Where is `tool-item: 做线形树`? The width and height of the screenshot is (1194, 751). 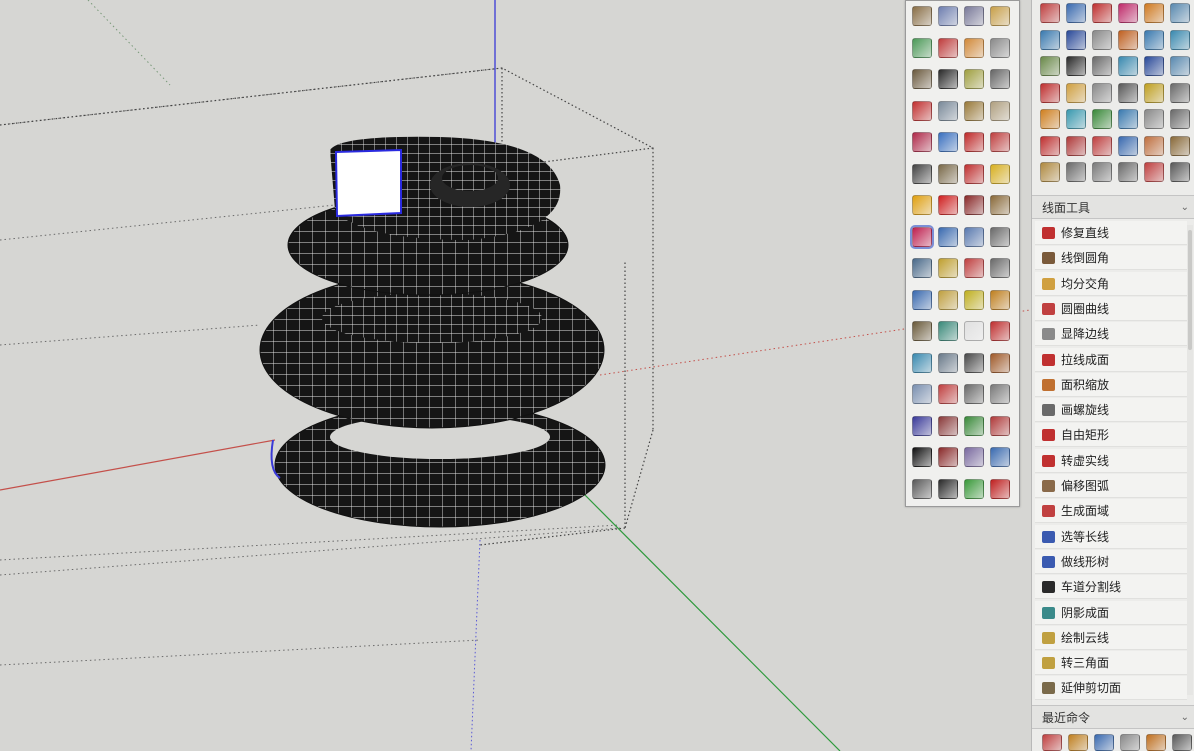
tool-item: 做线形树 is located at coordinates (1111, 561).